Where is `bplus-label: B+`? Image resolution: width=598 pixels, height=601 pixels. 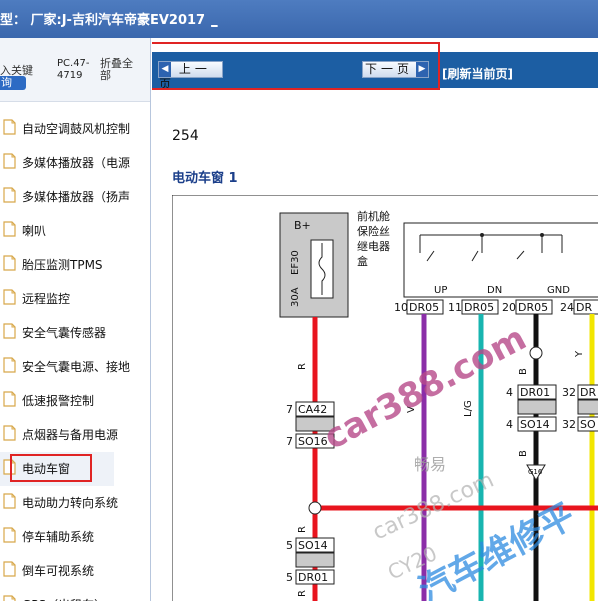
bplus-label: B+ is located at coordinates (302, 225).